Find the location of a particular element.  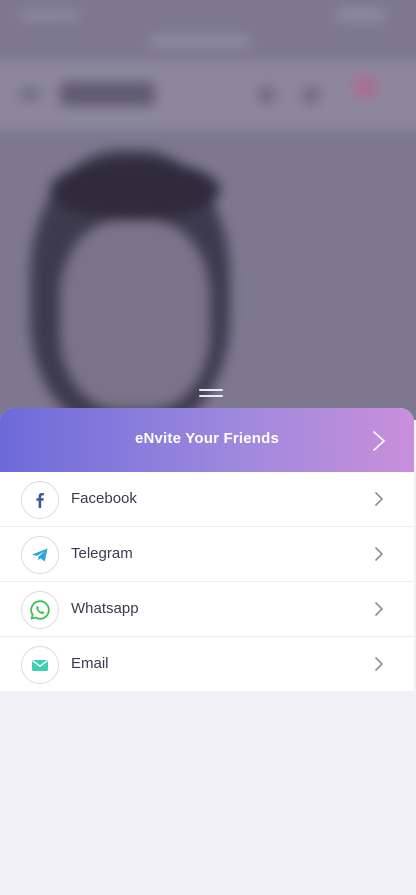

email-icon is located at coordinates (40, 665).